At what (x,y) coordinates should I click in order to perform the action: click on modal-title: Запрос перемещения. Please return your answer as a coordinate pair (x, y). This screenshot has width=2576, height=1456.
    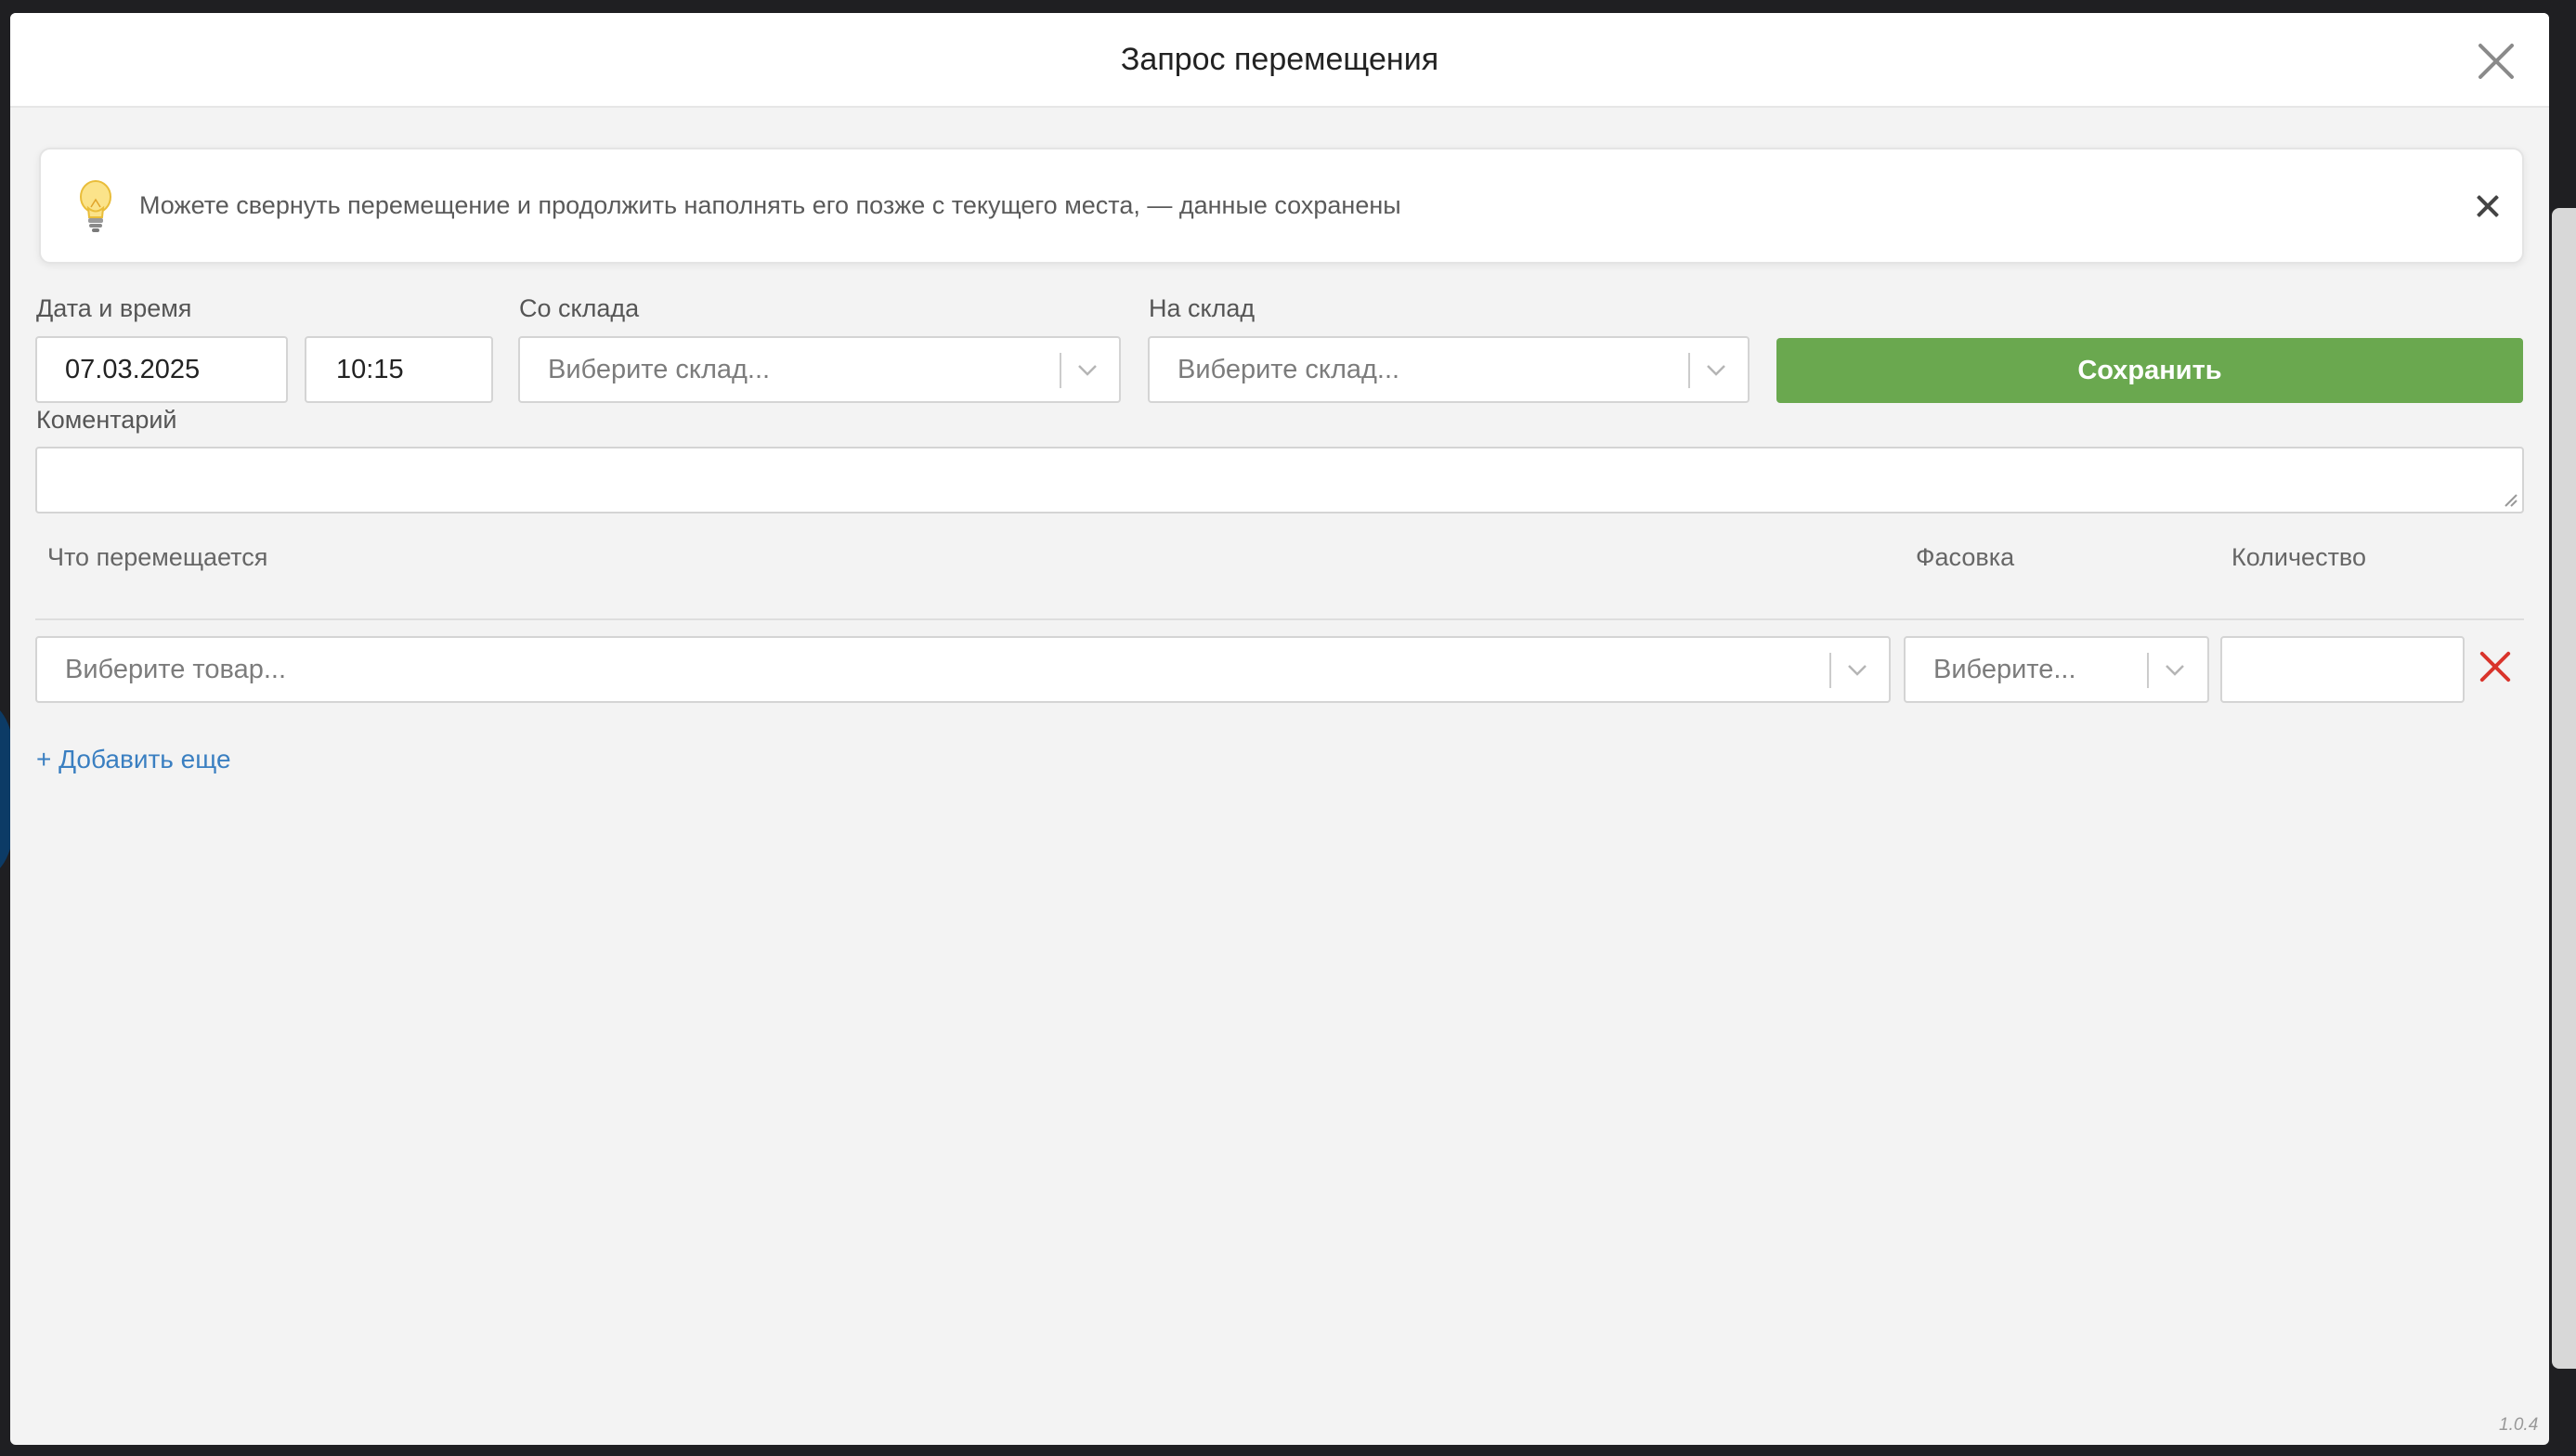
    Looking at the image, I should click on (1279, 60).